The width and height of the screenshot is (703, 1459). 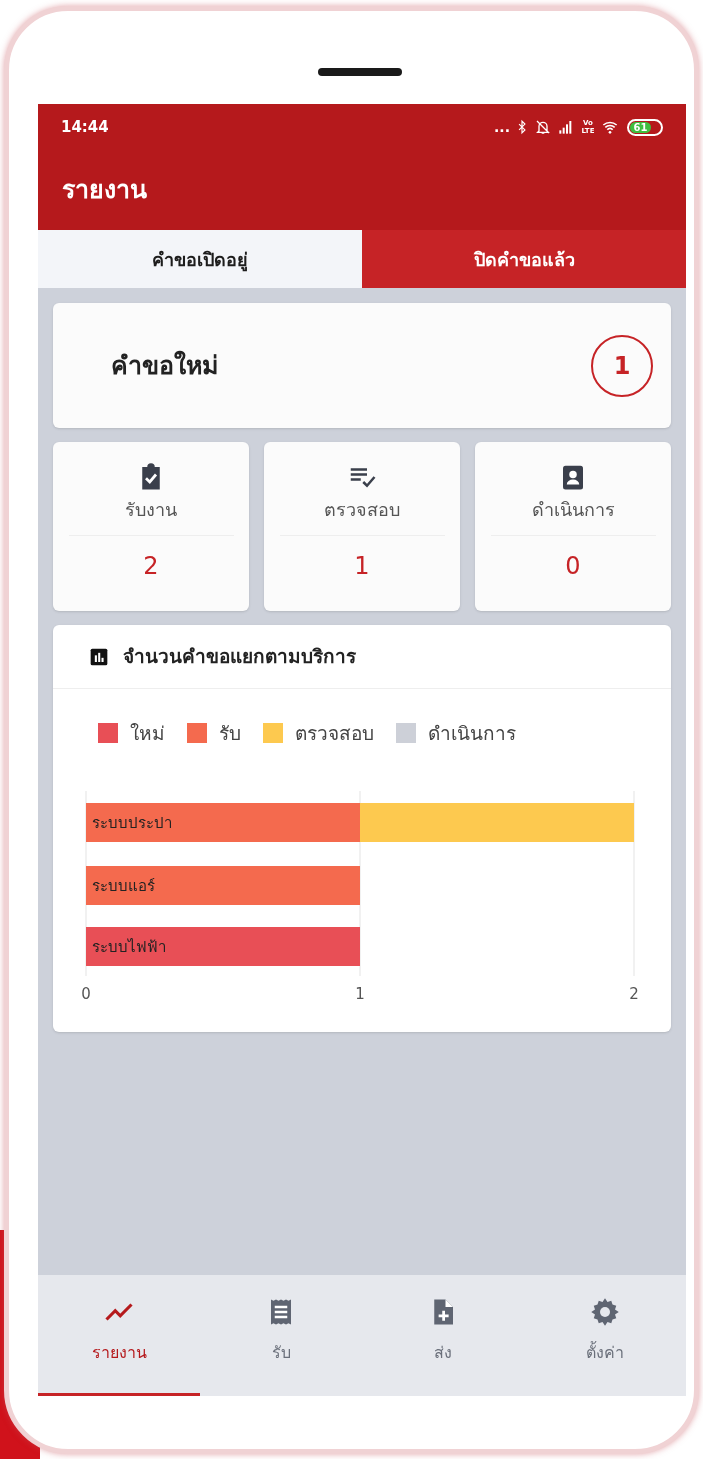 I want to click on battery-level: 61, so click(x=640, y=127).